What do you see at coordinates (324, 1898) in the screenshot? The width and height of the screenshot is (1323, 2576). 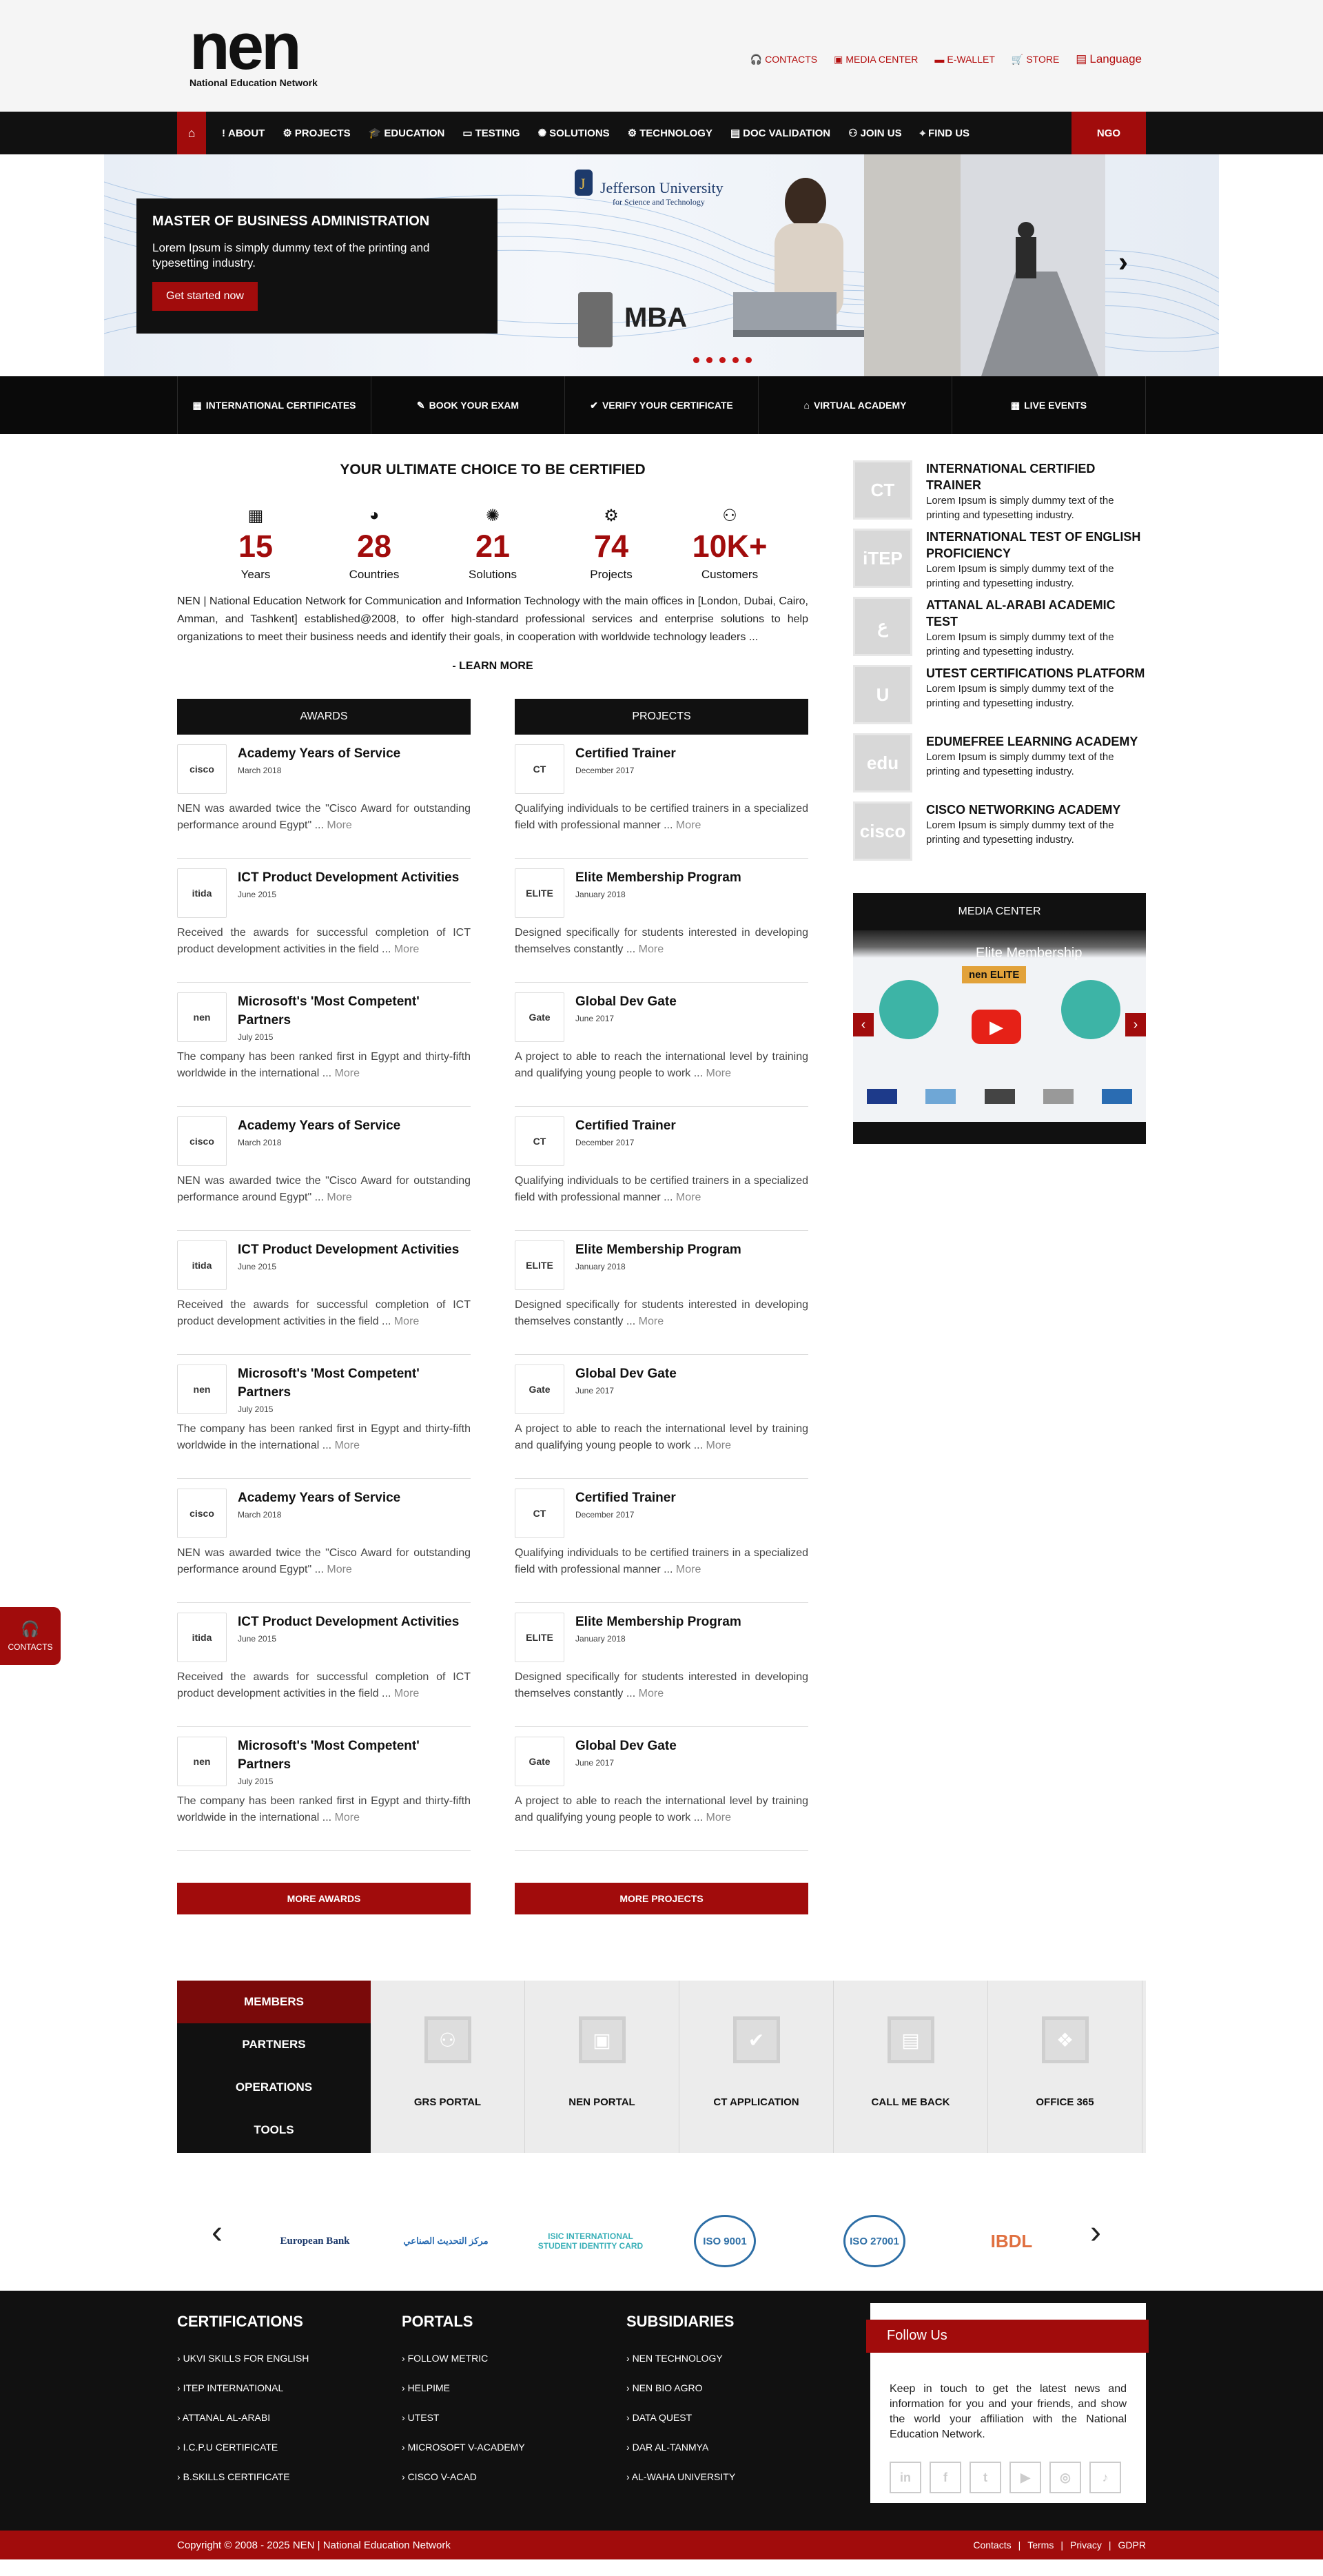 I see `more-awards-button: MORE AWARDS` at bounding box center [324, 1898].